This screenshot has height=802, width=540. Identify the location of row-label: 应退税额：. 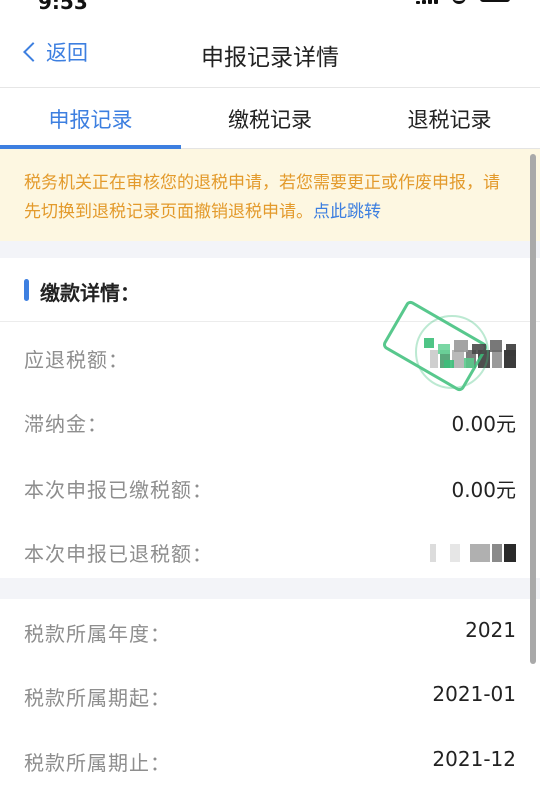
(76, 360).